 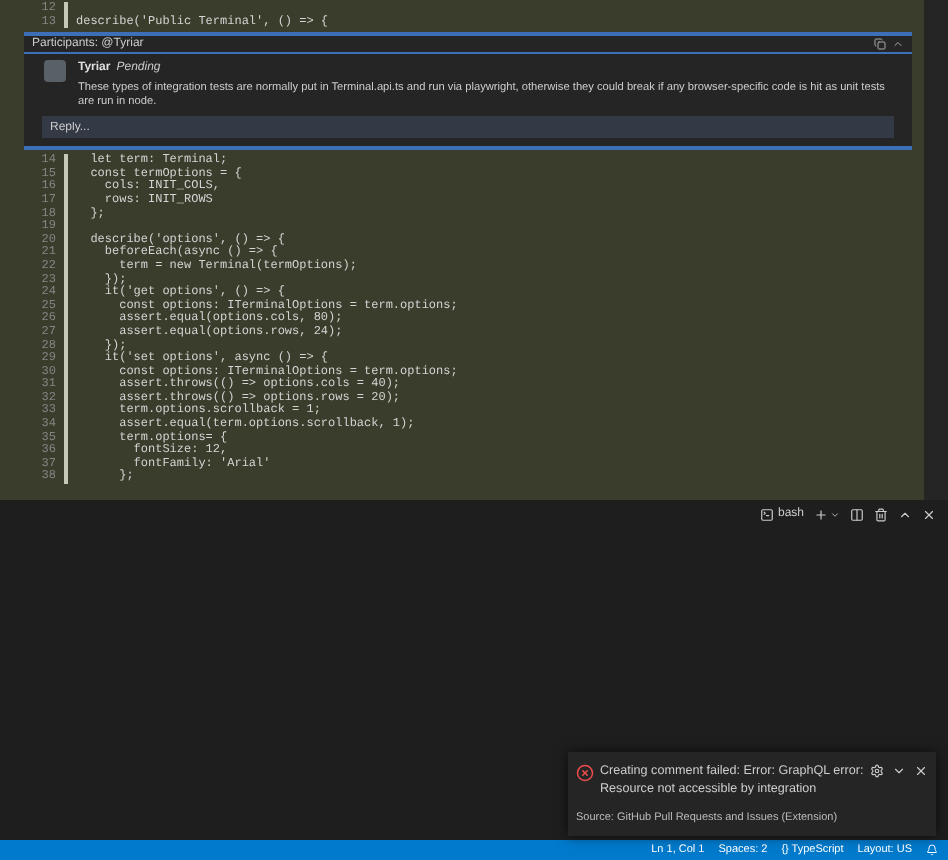 I want to click on split-icon, so click(x=857, y=514).